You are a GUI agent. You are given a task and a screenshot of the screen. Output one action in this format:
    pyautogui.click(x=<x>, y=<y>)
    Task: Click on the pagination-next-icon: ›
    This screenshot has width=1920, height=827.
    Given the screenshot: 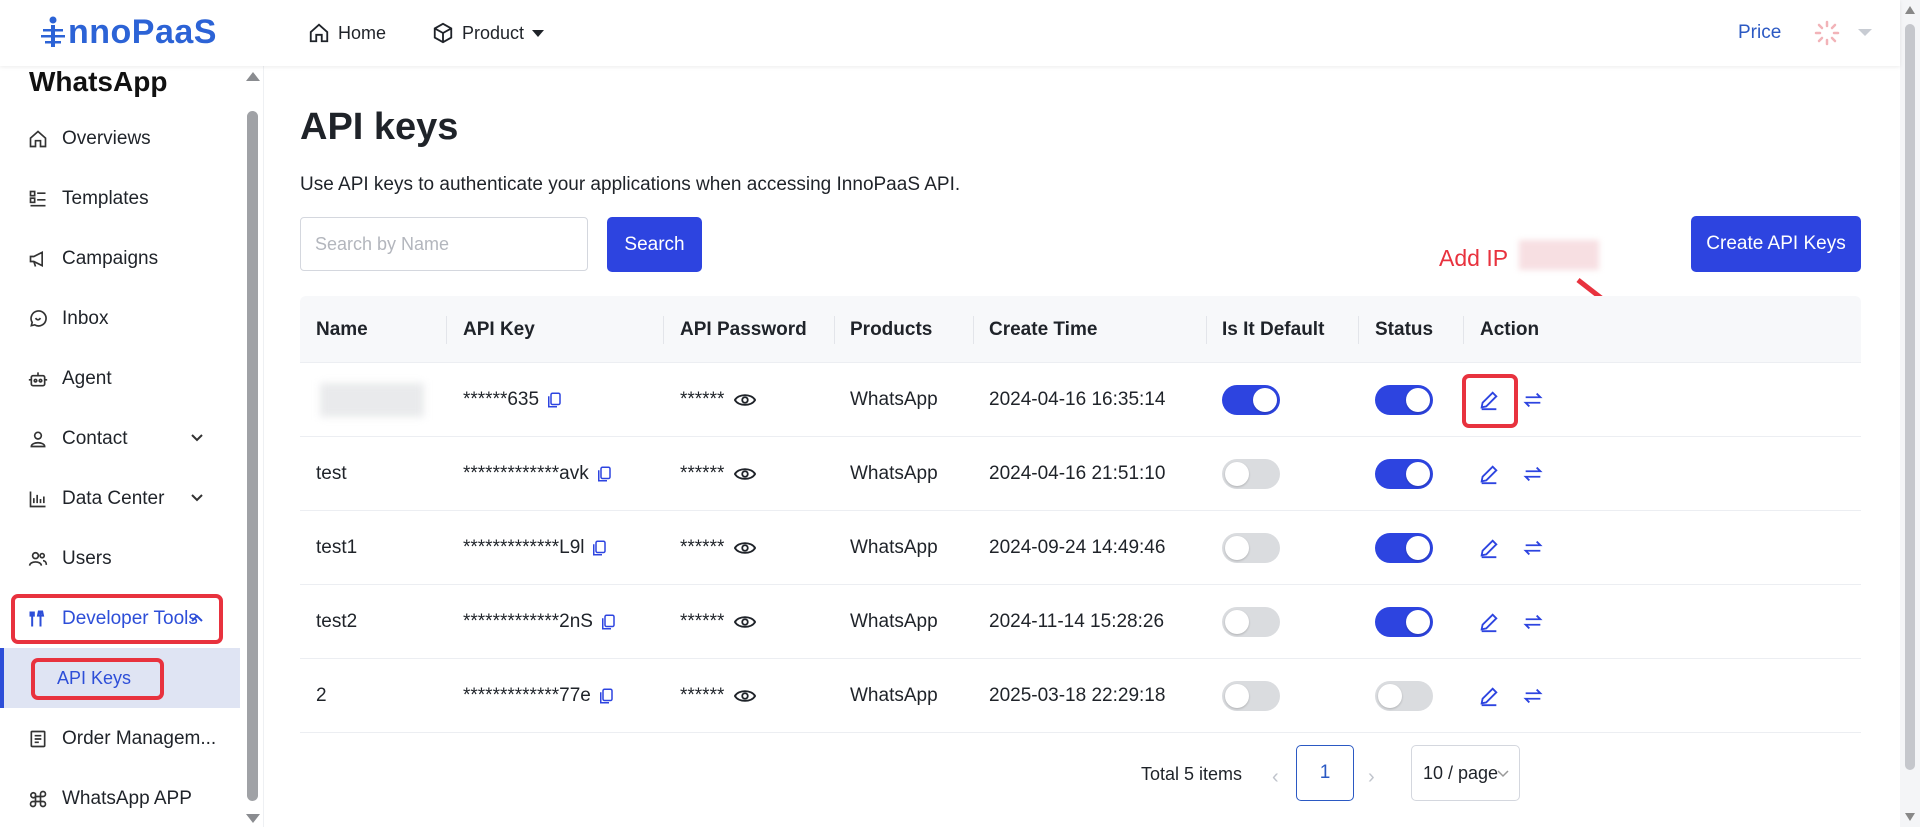 What is the action you would take?
    pyautogui.click(x=1371, y=777)
    